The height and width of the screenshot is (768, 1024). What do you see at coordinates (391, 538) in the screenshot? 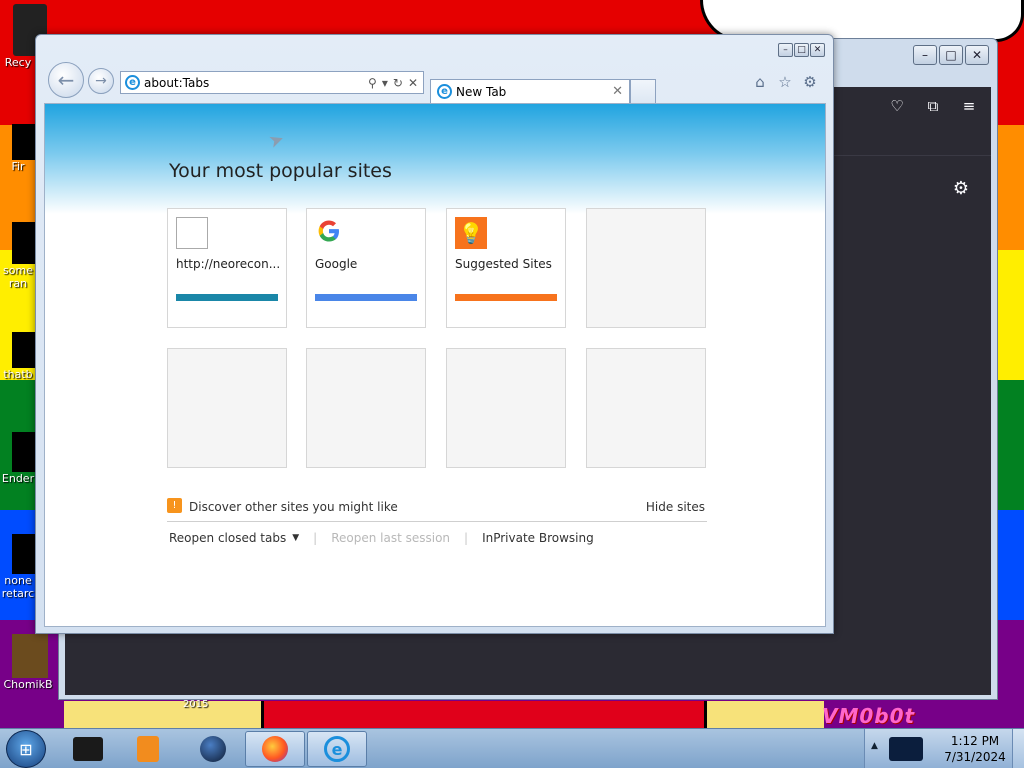
I see `reopen-last-session-link: Reopen last session` at bounding box center [391, 538].